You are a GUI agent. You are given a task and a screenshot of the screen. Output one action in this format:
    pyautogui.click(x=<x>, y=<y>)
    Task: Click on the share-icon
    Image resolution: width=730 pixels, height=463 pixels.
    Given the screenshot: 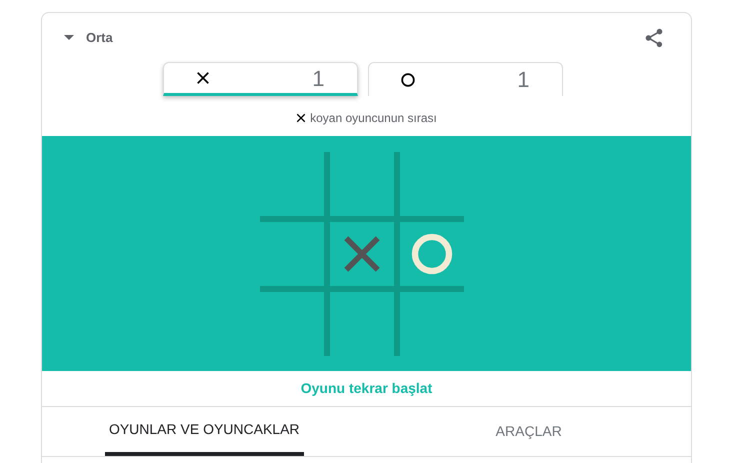 What is the action you would take?
    pyautogui.click(x=654, y=38)
    